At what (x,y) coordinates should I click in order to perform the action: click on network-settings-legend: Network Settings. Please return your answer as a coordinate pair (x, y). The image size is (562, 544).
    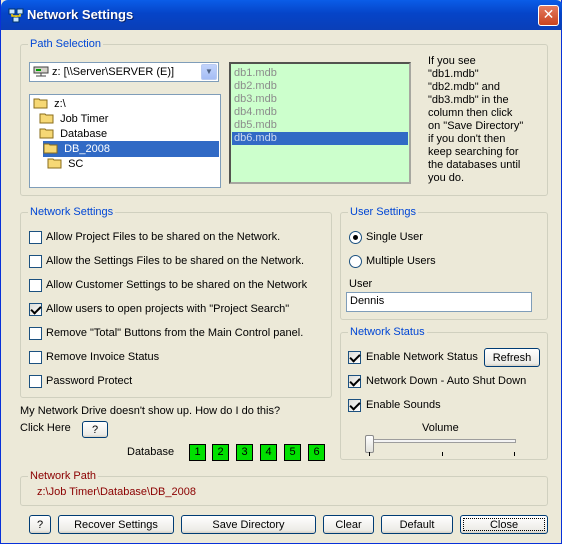
    Looking at the image, I should click on (72, 212).